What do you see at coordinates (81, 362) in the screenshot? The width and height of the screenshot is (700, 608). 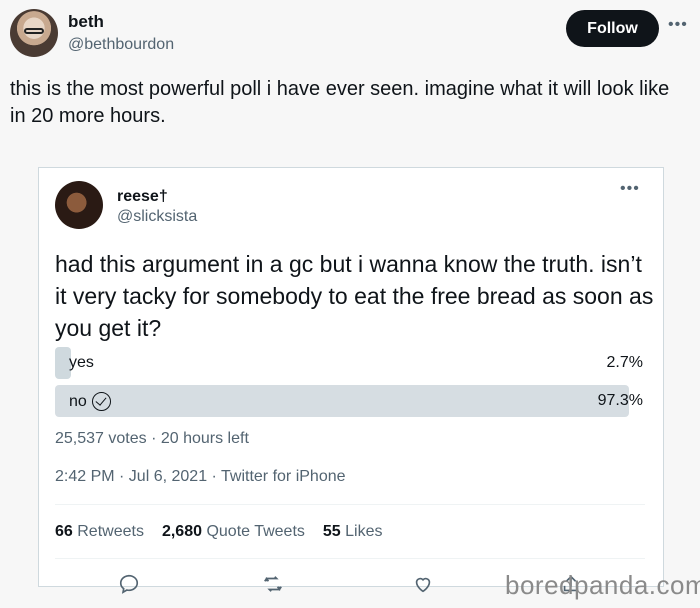 I see `poll-label-yes: yes` at bounding box center [81, 362].